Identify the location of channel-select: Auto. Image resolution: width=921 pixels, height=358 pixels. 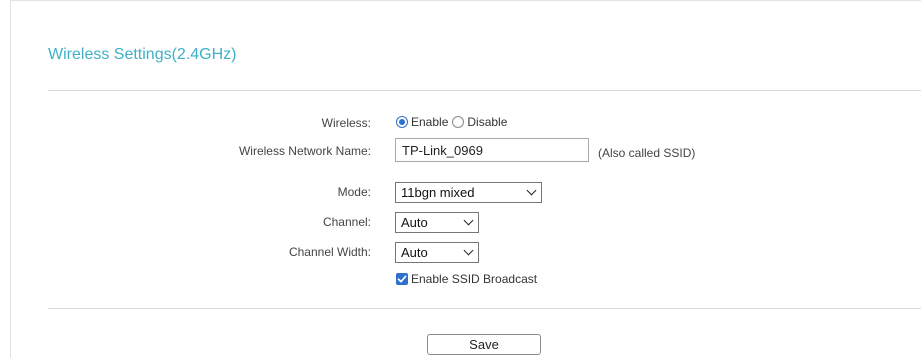
(437, 222).